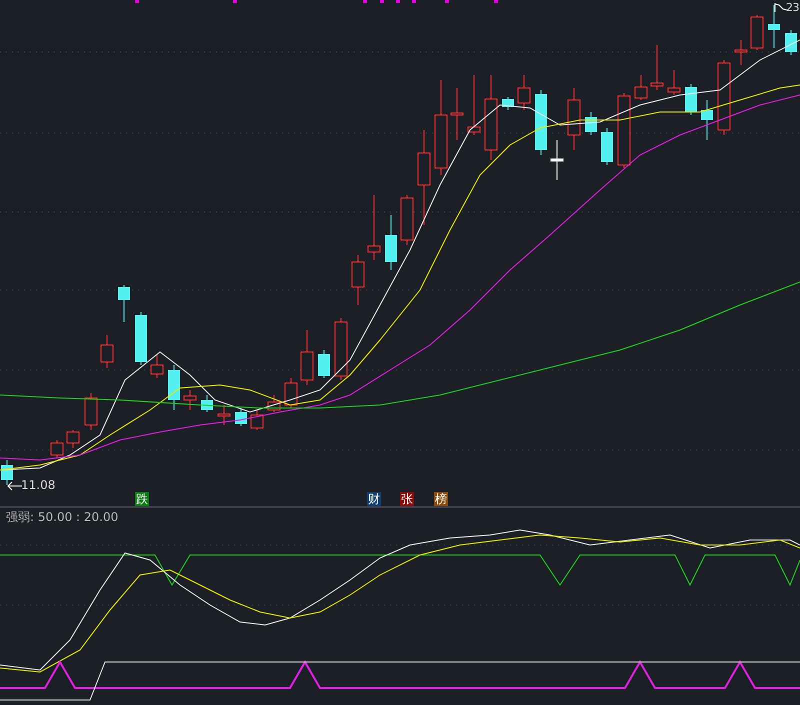  What do you see at coordinates (441, 499) in the screenshot?
I see `event-badge: 榜` at bounding box center [441, 499].